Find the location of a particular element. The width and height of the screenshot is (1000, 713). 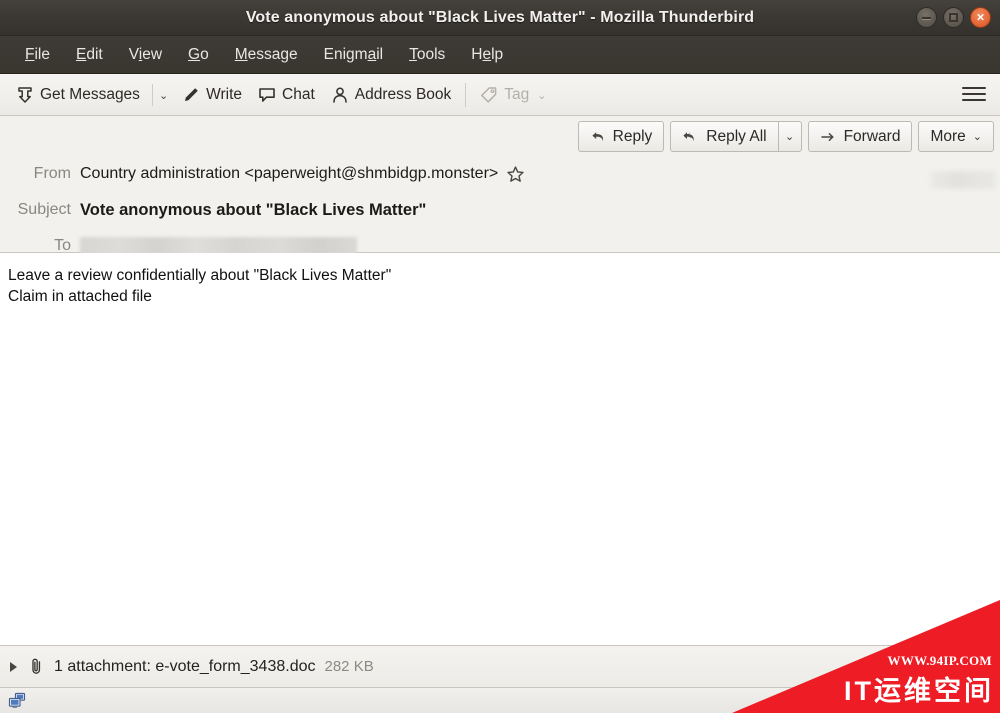

menu-message: Message is located at coordinates (266, 55).